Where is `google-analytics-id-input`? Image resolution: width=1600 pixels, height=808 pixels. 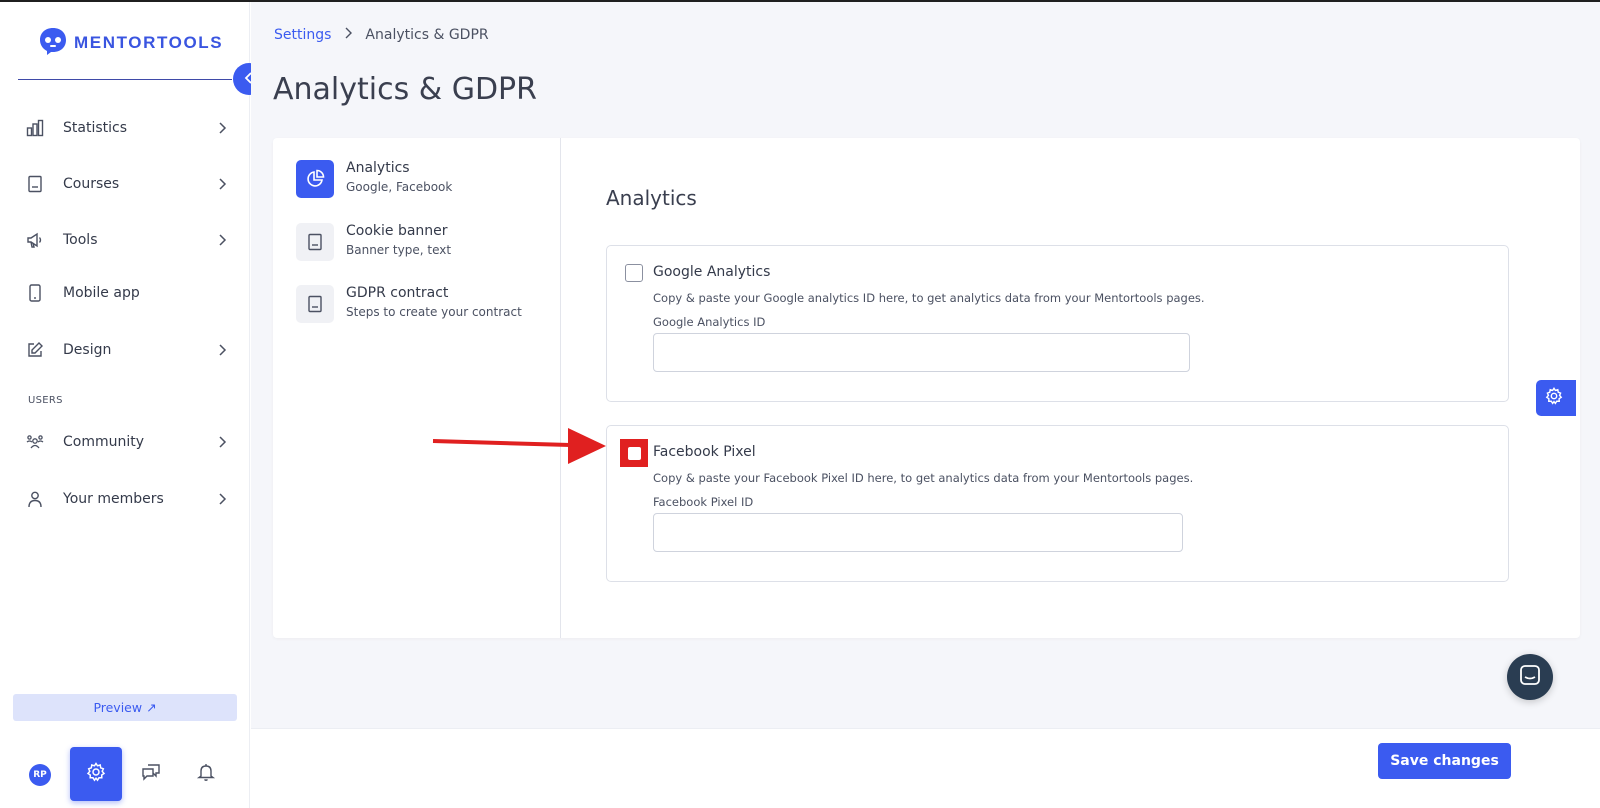
google-analytics-id-input is located at coordinates (921, 352).